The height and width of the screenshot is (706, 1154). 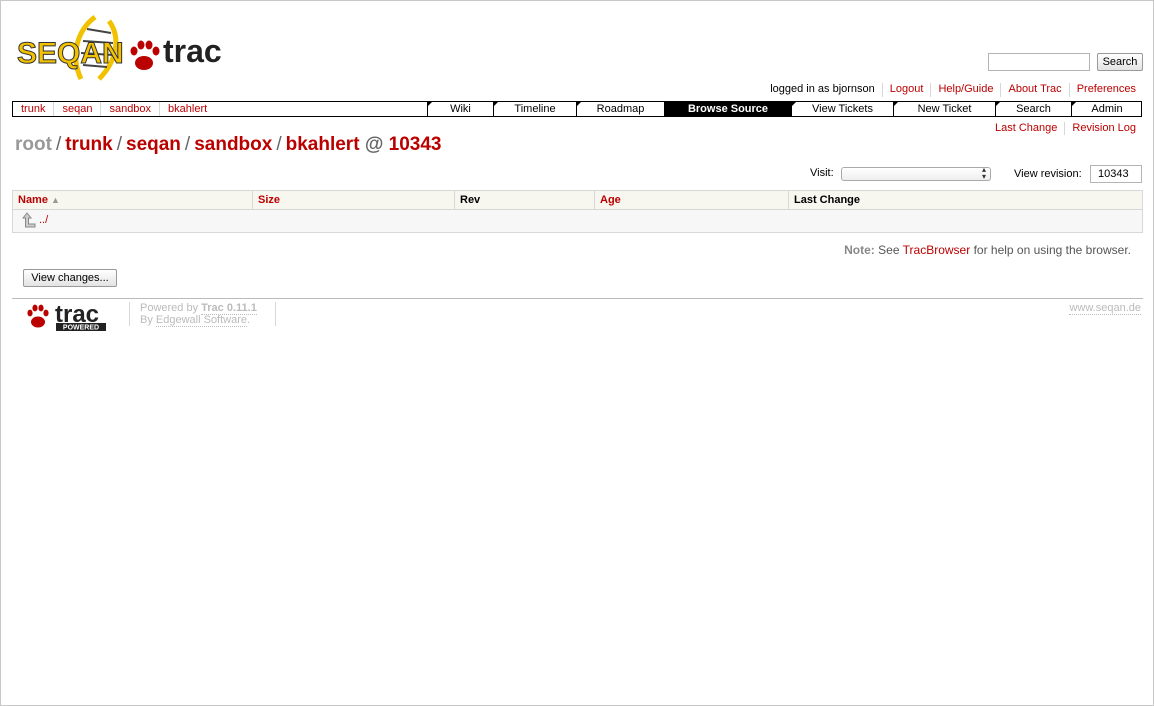 What do you see at coordinates (415, 144) in the screenshot?
I see `path-revision-link: 10343` at bounding box center [415, 144].